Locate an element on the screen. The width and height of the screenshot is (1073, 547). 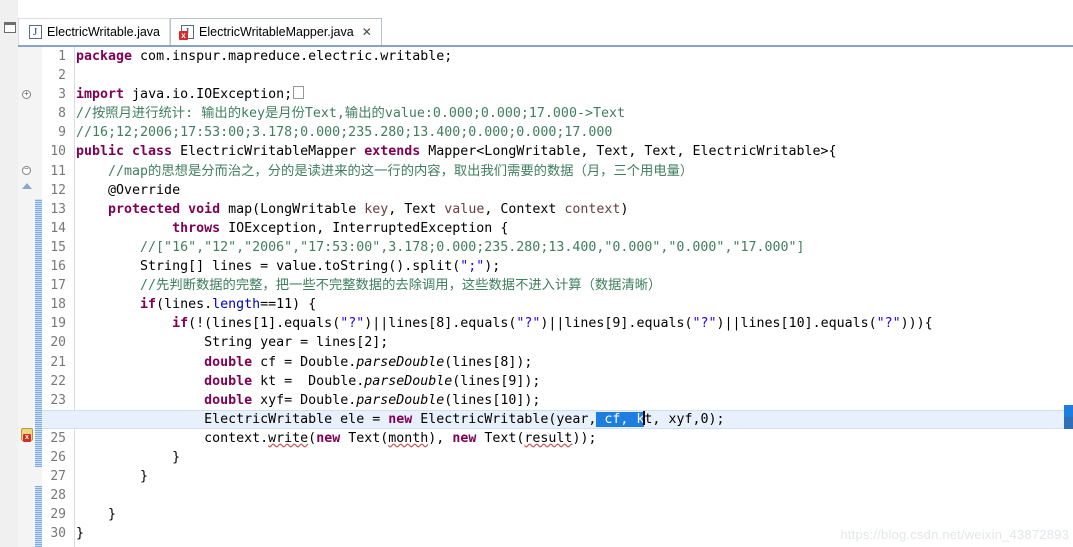
code-token-plain: (lines[8]); is located at coordinates (488, 362).